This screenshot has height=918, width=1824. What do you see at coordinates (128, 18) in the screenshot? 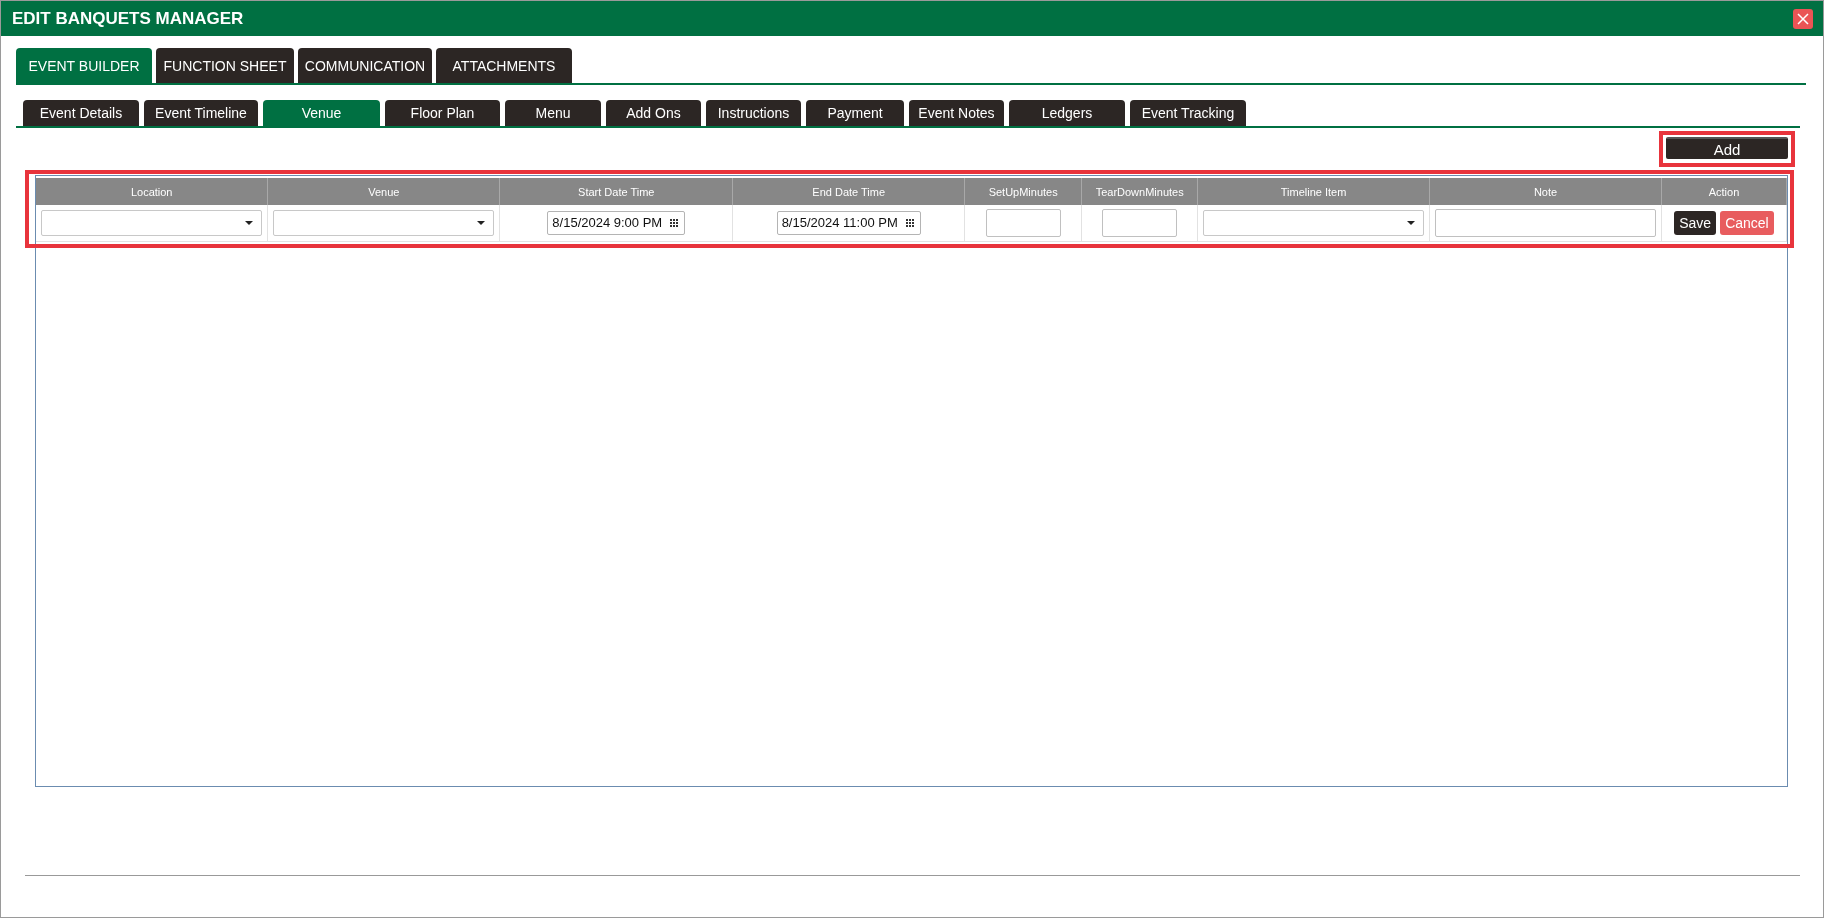
I see `window-title: EDIT BANQUETS MANAGER` at bounding box center [128, 18].